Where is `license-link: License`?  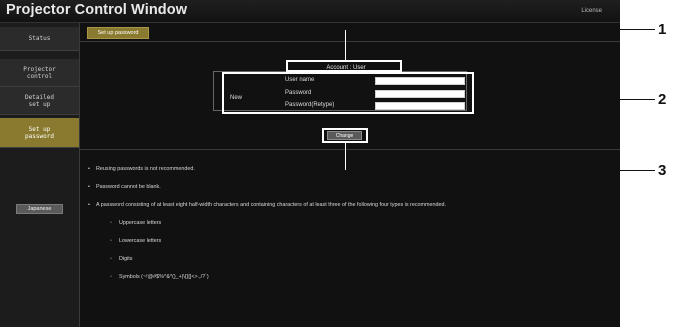
license-link: License is located at coordinates (591, 11).